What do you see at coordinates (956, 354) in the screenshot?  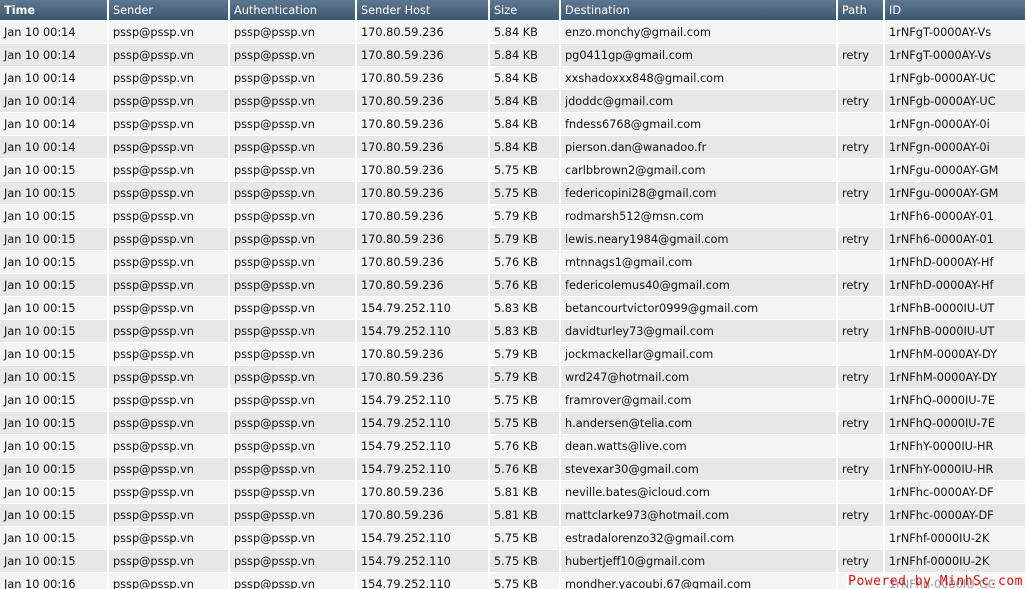 I see `cell-id: 1rNFhM-0000AY-DY` at bounding box center [956, 354].